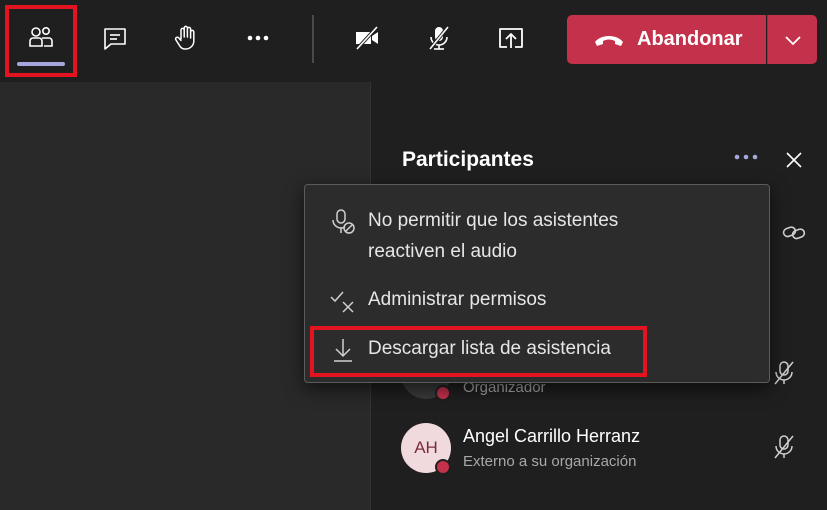  I want to click on toolbar-divider, so click(313, 39).